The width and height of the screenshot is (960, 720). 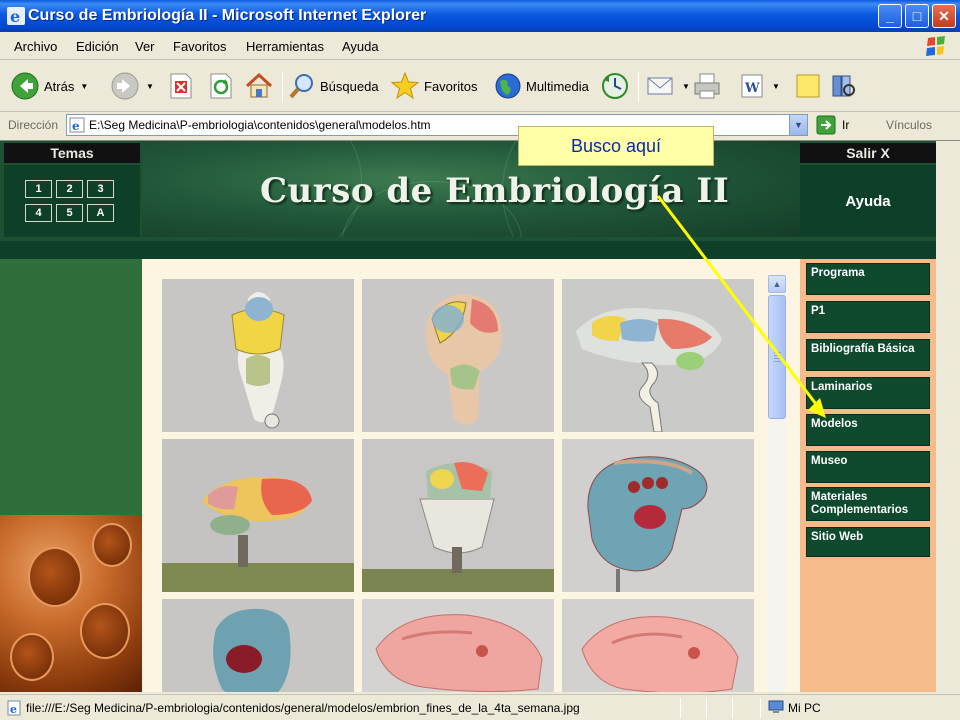 What do you see at coordinates (360, 46) in the screenshot?
I see `menu-ayuda: Ayuda` at bounding box center [360, 46].